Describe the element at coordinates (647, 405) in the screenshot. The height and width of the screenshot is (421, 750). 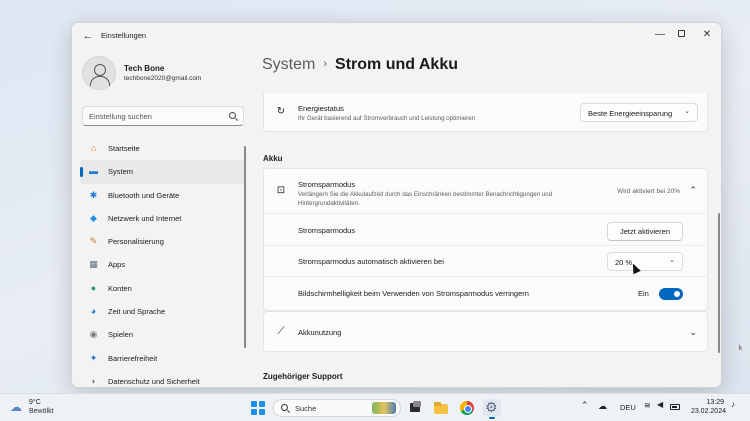
I see `wifi-icon: ≋` at that location.